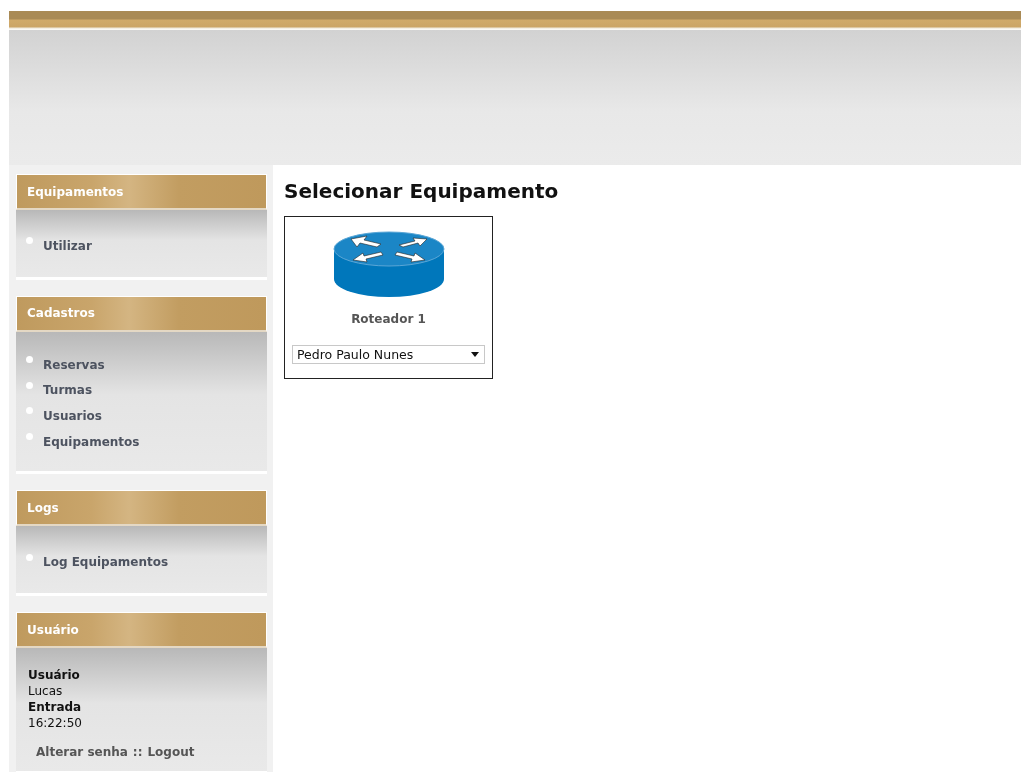  Describe the element at coordinates (67, 245) in the screenshot. I see `menu-link: Utilizar` at that location.